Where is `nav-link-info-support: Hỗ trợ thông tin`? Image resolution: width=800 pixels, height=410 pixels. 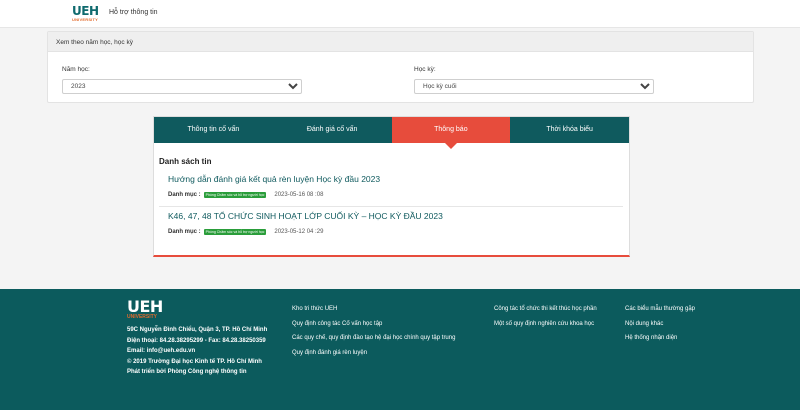 nav-link-info-support: Hỗ trợ thông tin is located at coordinates (133, 12).